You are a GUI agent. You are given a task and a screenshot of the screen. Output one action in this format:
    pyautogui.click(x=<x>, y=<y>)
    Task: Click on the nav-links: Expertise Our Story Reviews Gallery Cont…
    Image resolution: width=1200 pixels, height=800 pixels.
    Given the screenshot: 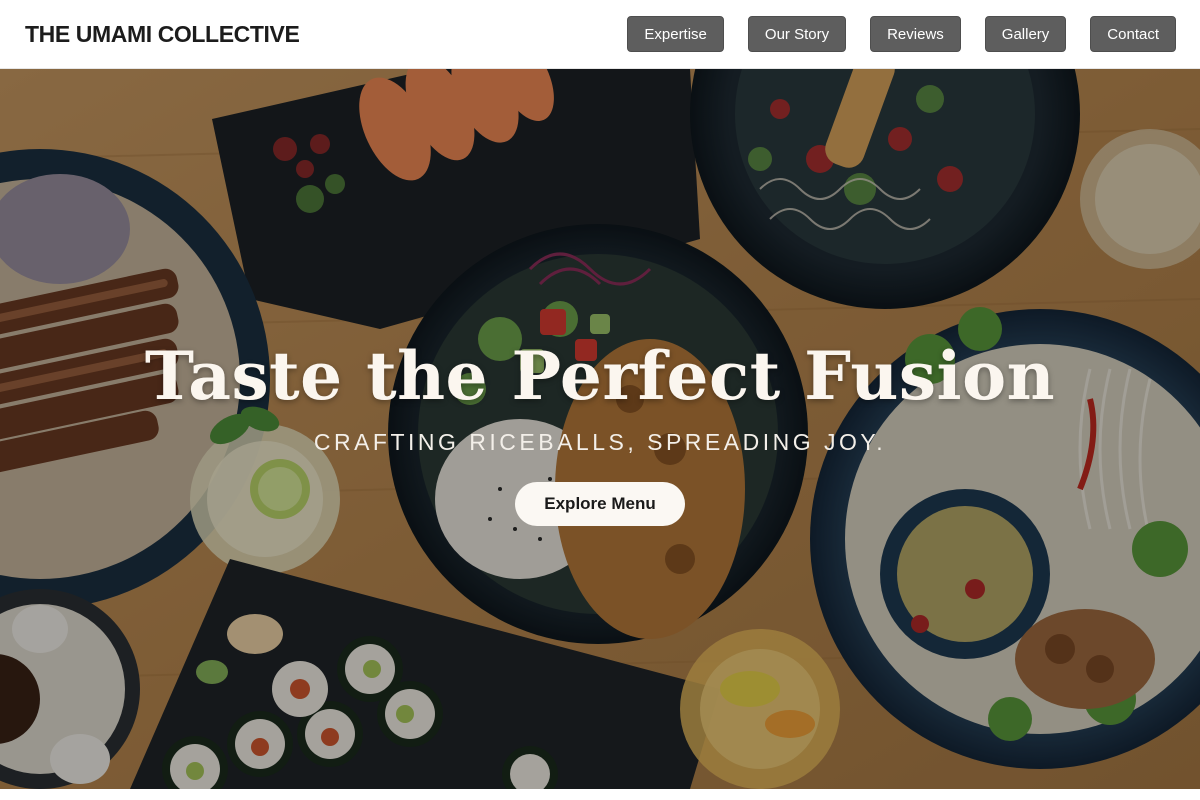 What is the action you would take?
    pyautogui.click(x=901, y=34)
    